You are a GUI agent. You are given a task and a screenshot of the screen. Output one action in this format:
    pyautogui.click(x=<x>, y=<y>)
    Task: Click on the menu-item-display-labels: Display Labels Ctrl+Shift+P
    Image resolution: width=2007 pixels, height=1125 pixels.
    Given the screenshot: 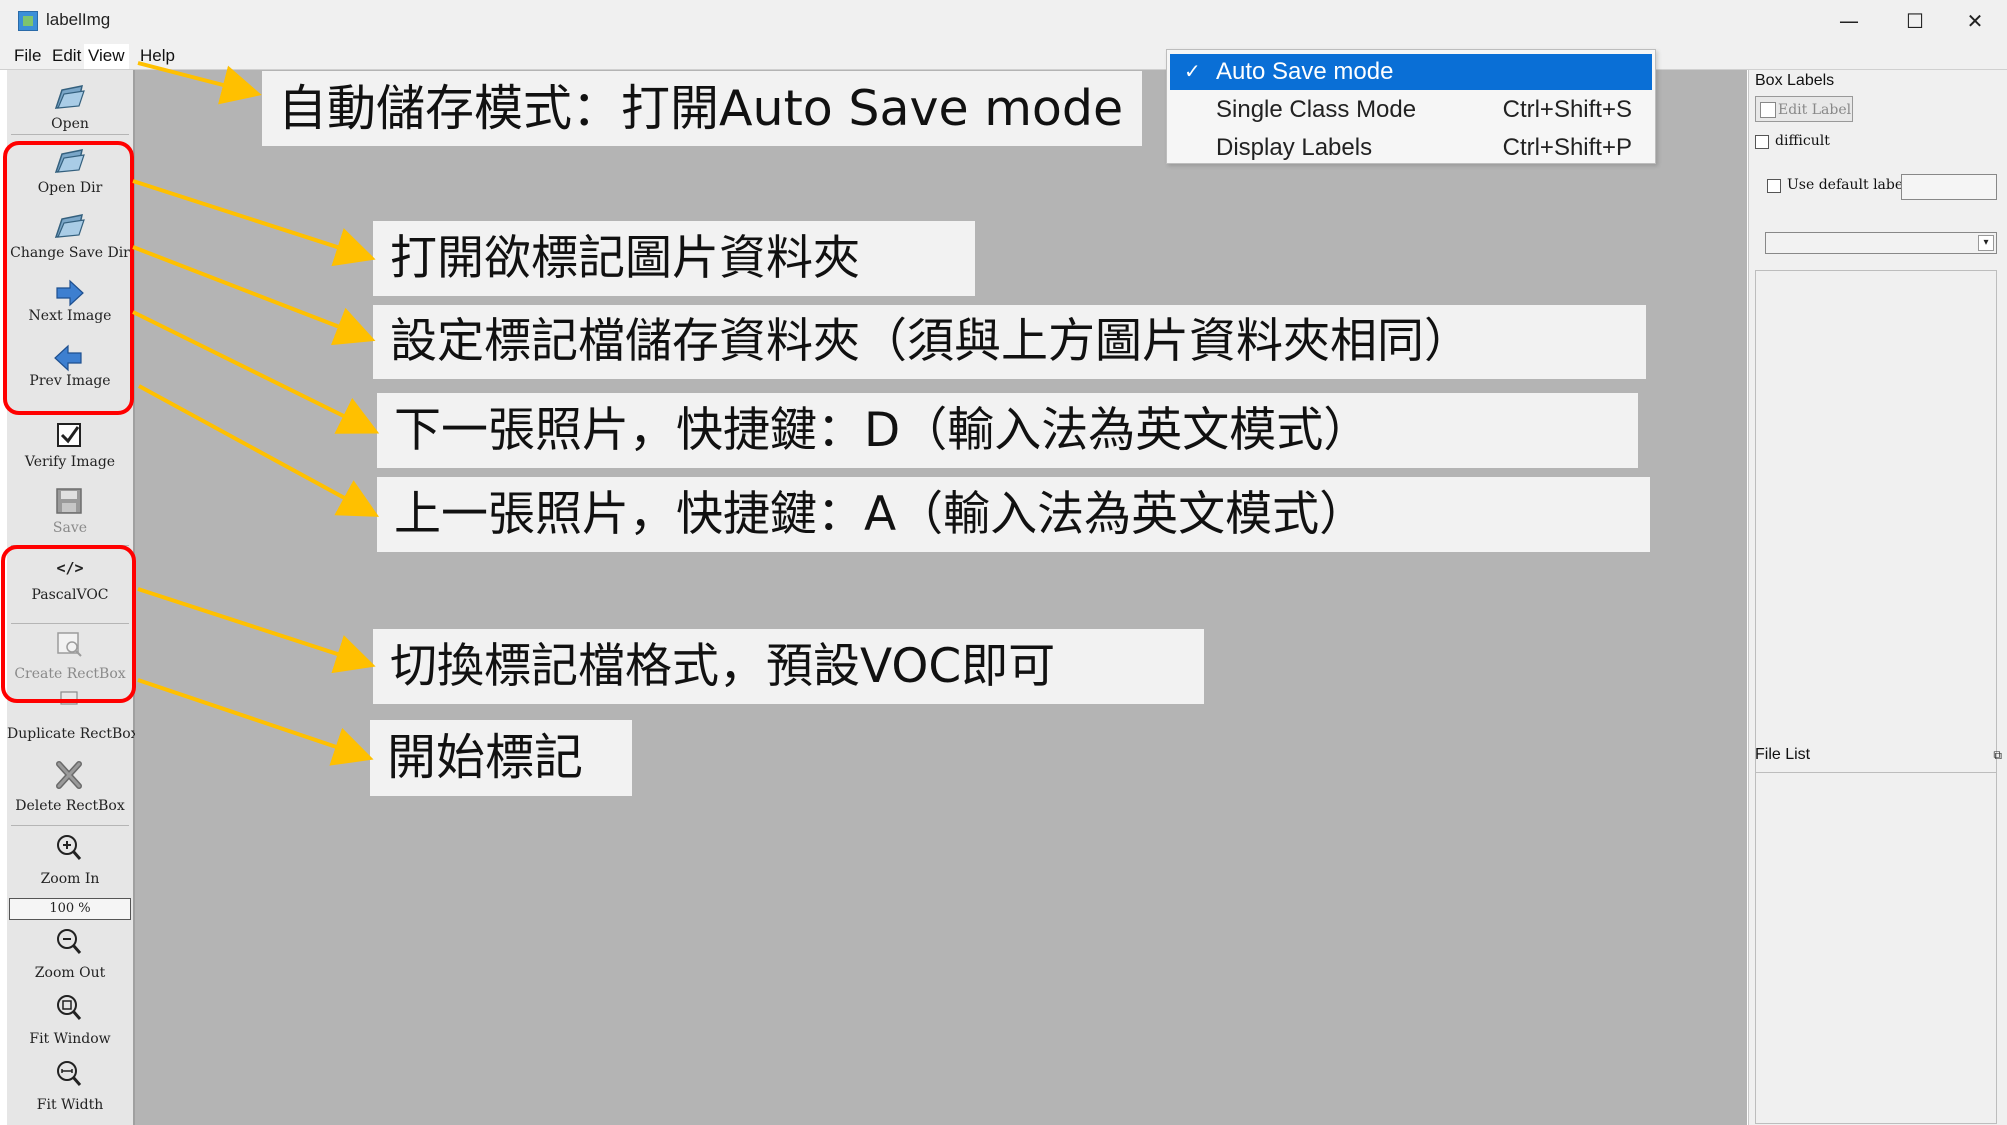 What is the action you would take?
    pyautogui.click(x=1411, y=148)
    